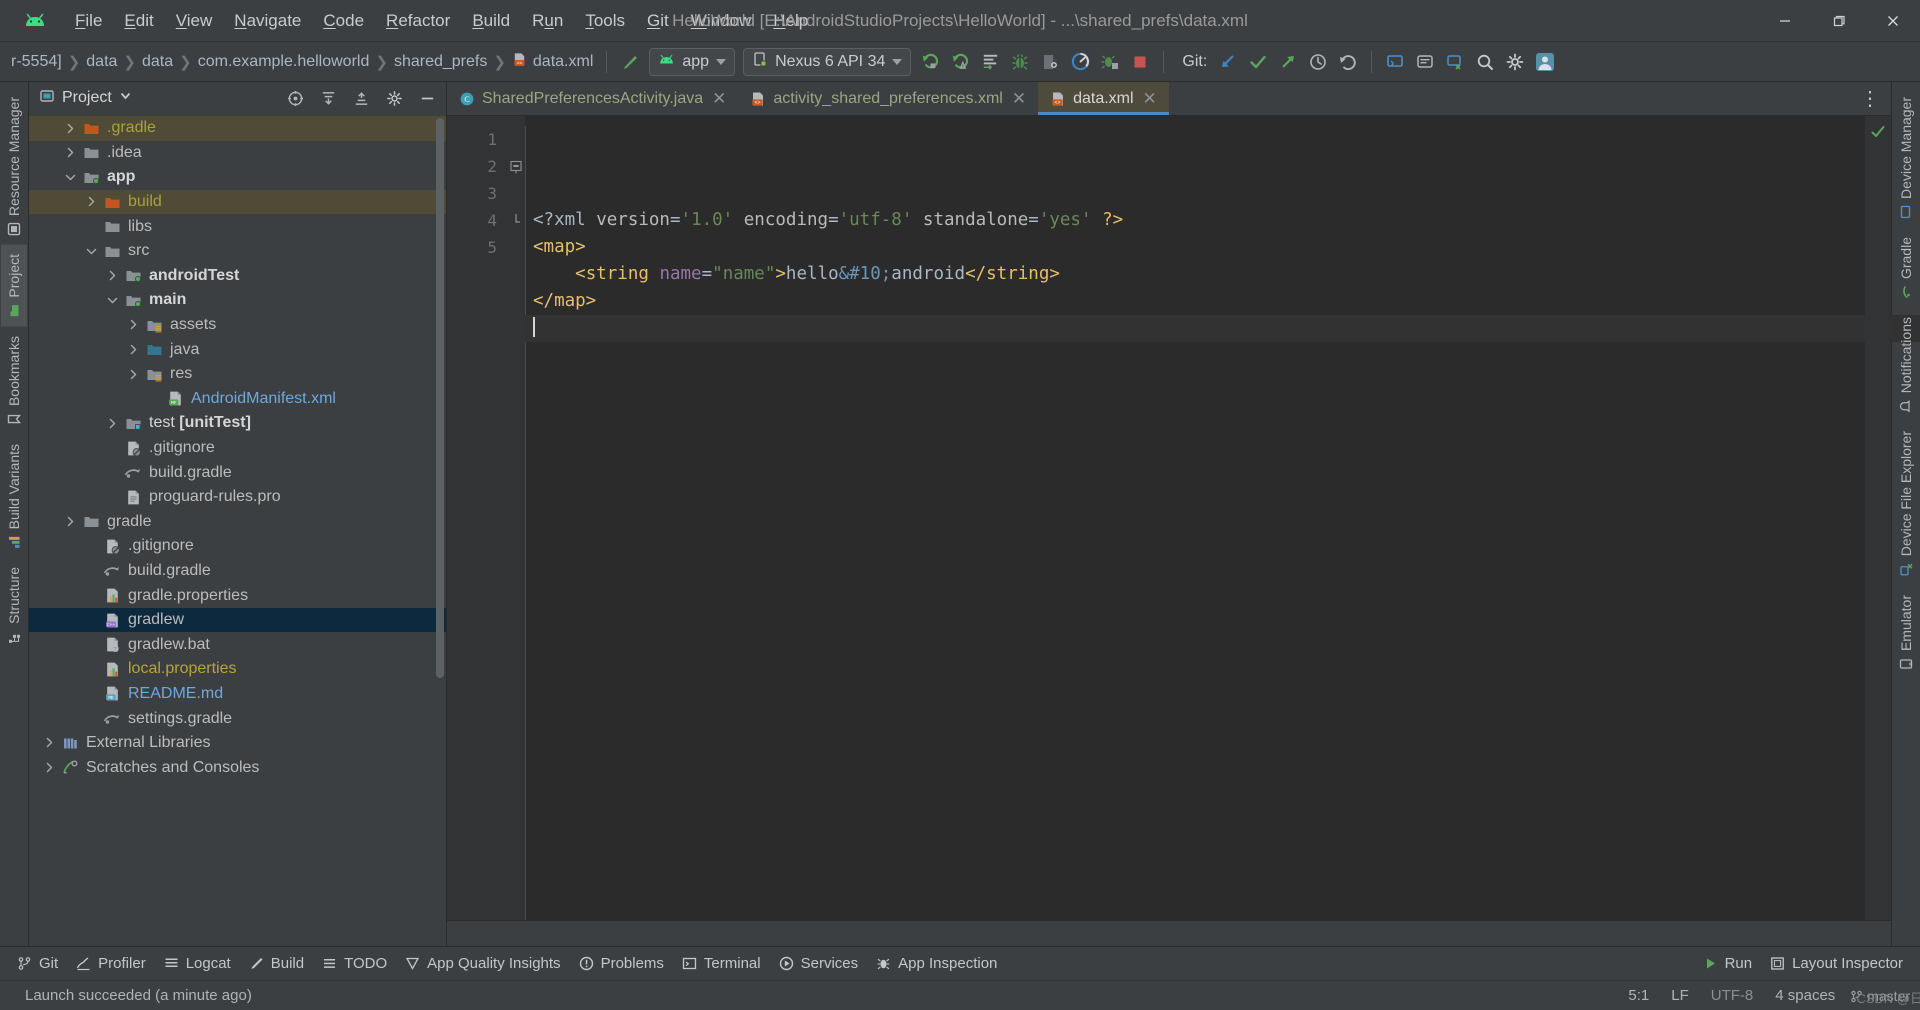 This screenshot has height=1010, width=1920. I want to click on collapse-all-icon, so click(361, 98).